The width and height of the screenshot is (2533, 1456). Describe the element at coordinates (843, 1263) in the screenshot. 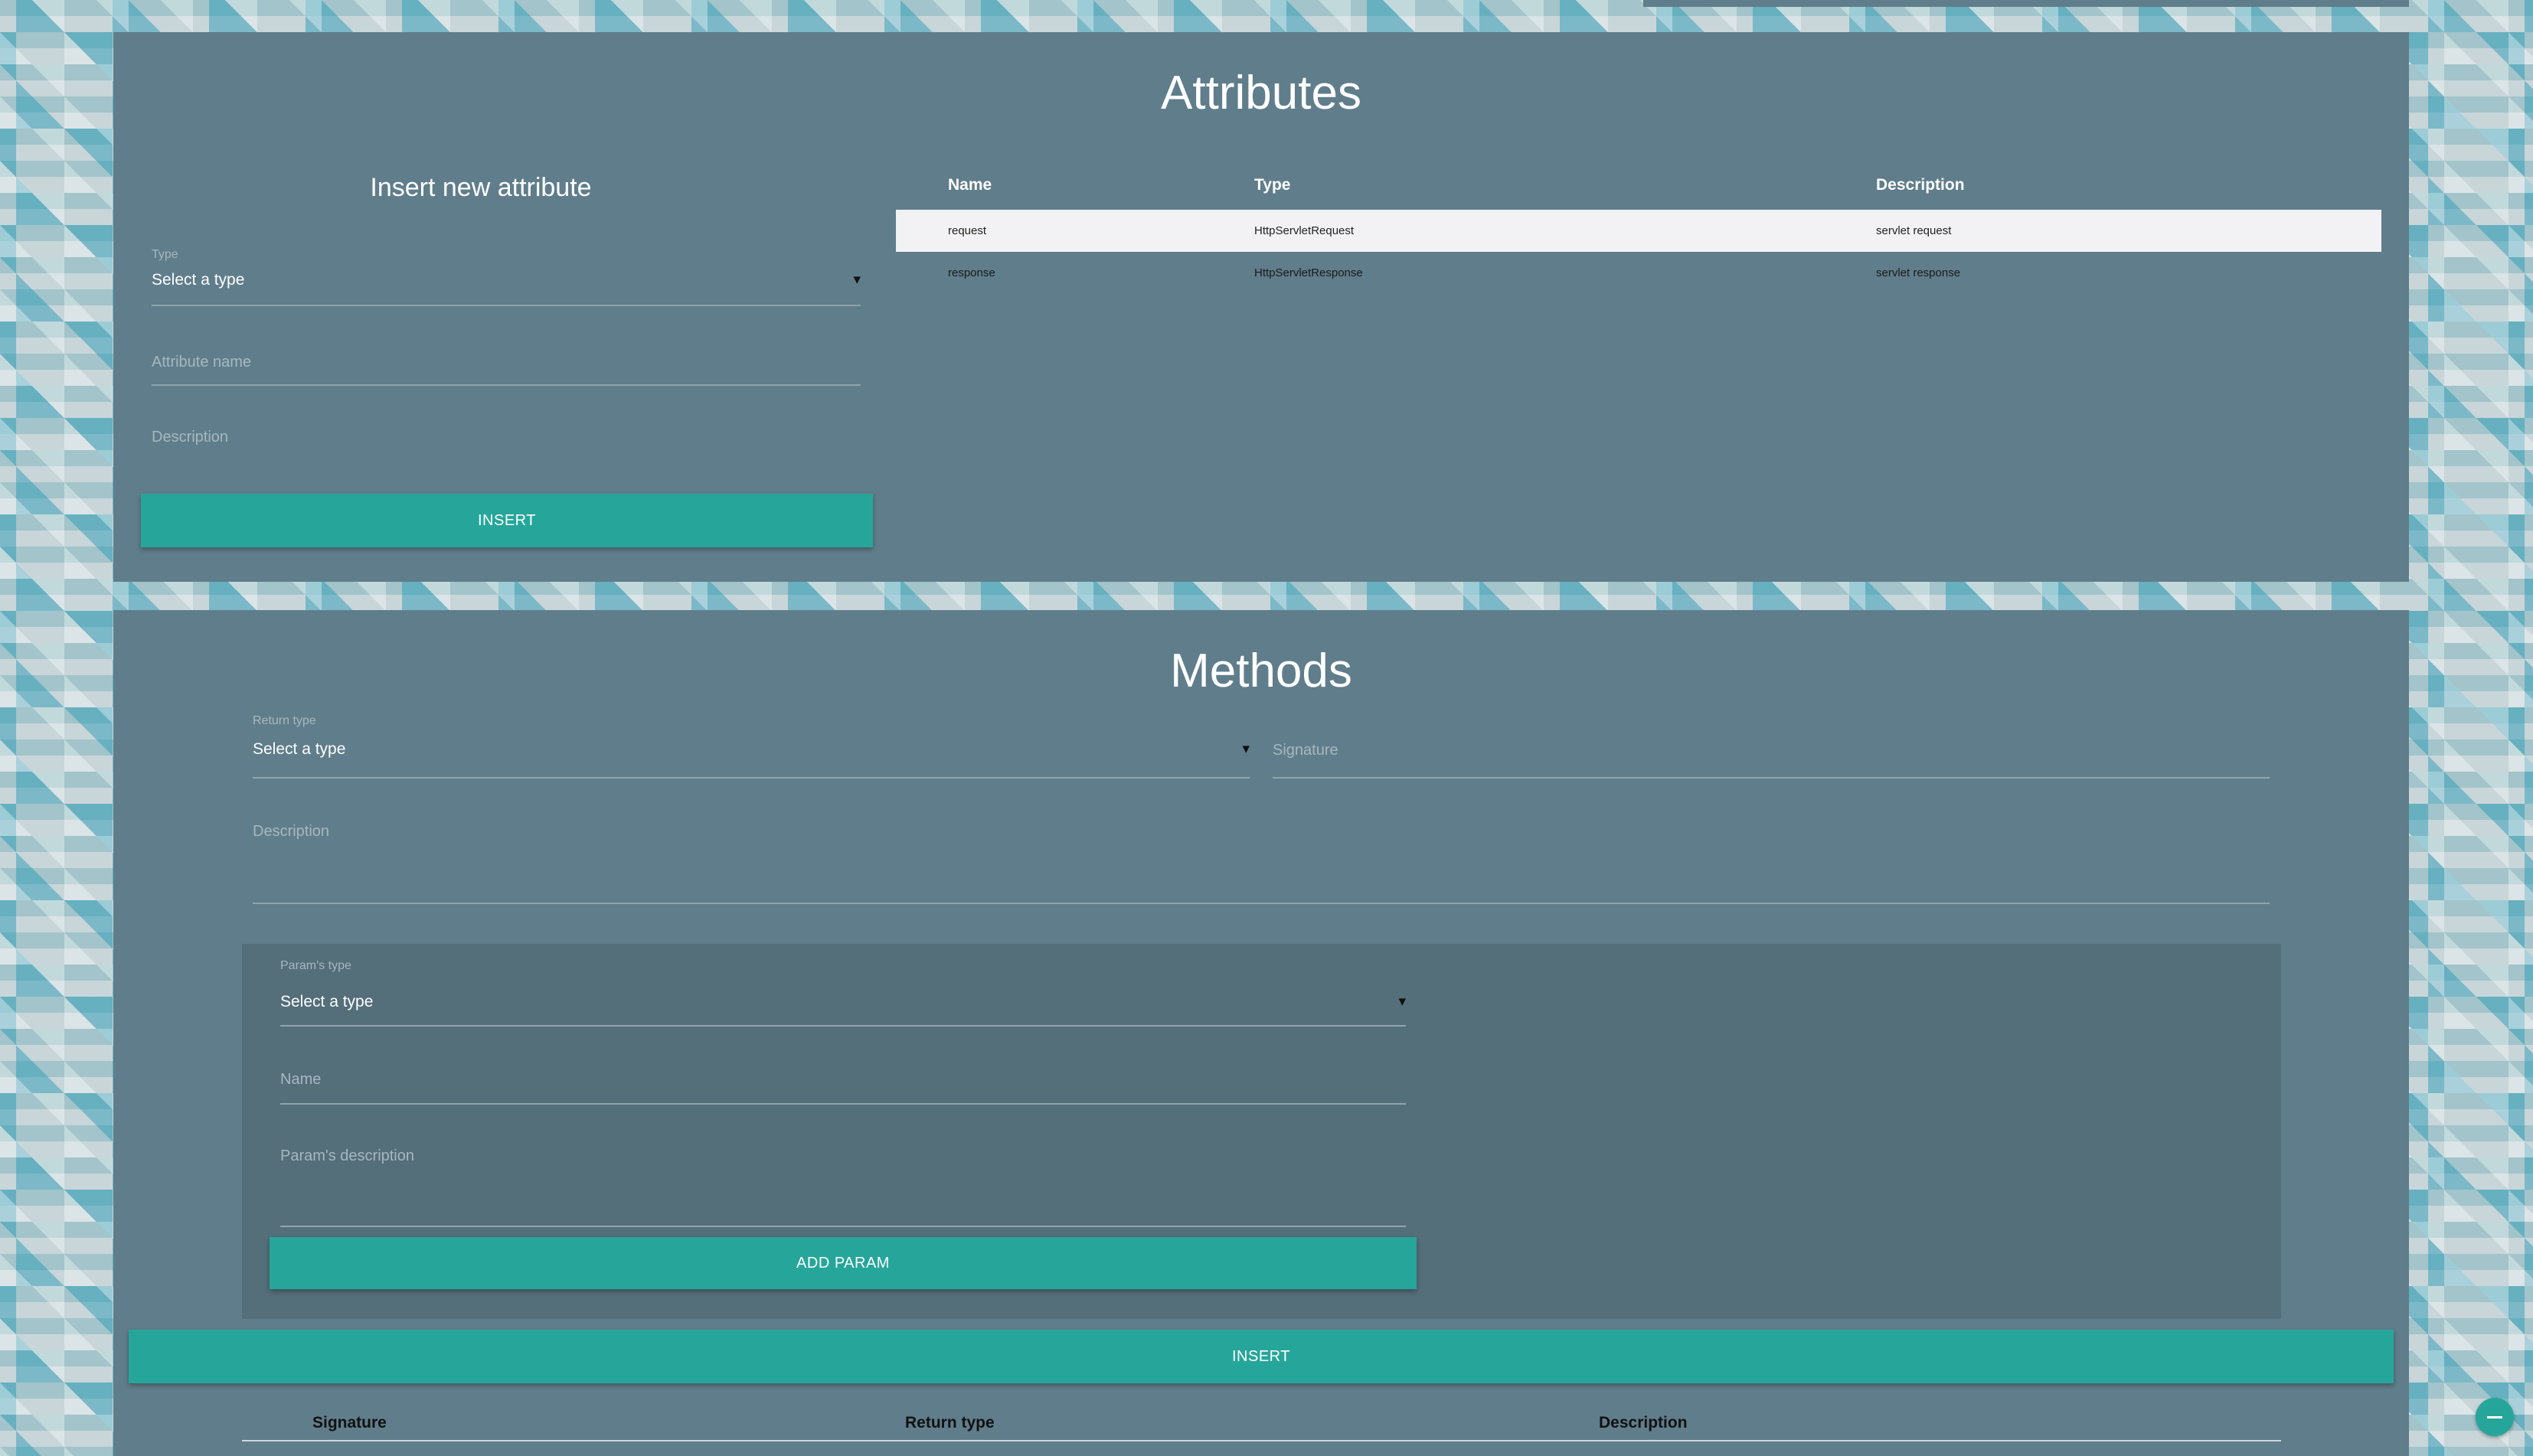

I see `add-param-button: ADD PARAM` at that location.